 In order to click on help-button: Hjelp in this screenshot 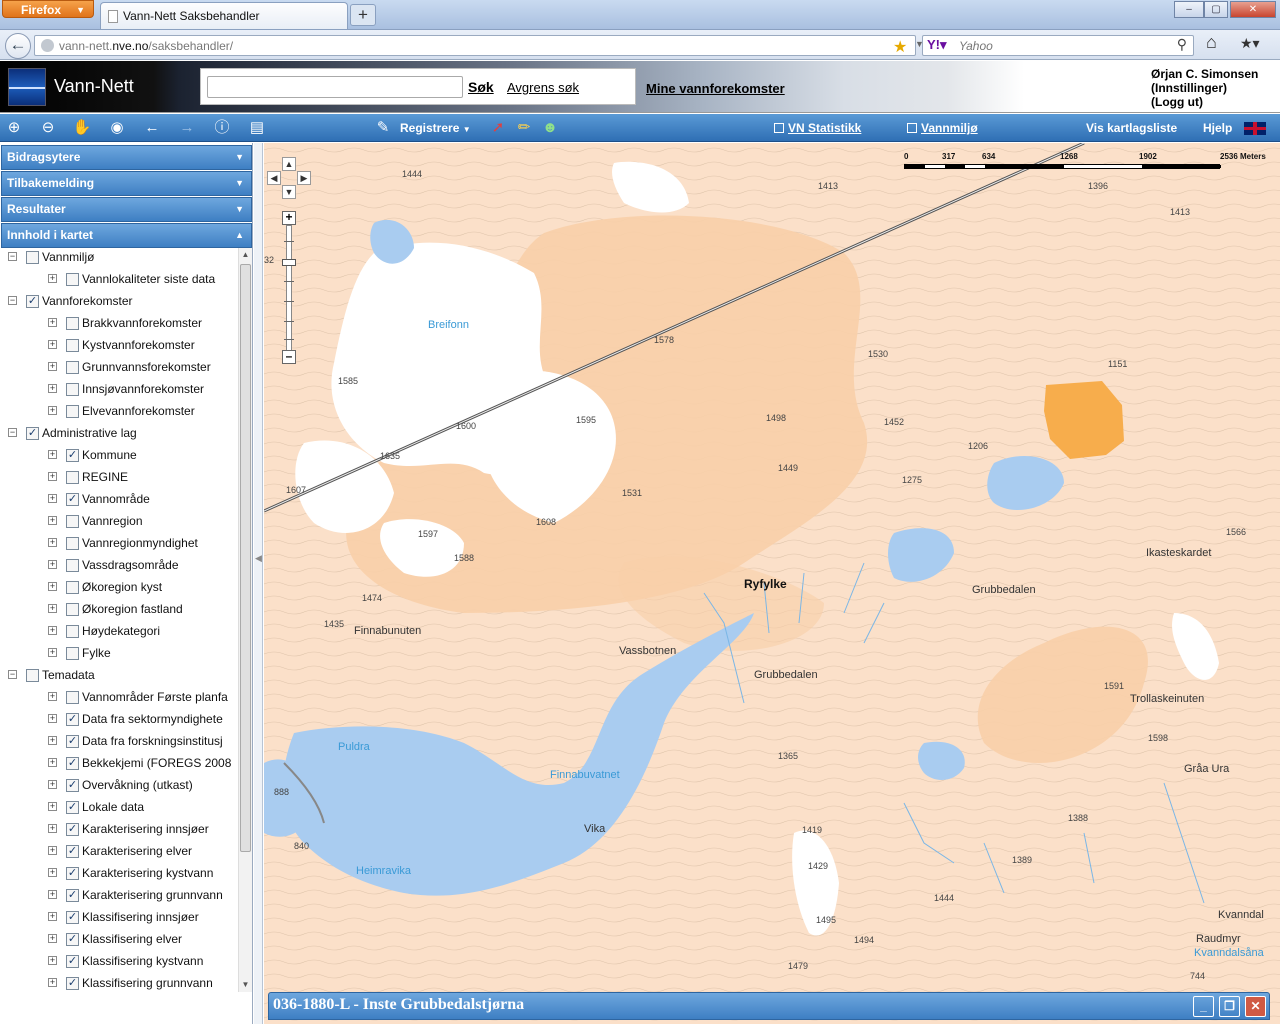, I will do `click(1217, 128)`.